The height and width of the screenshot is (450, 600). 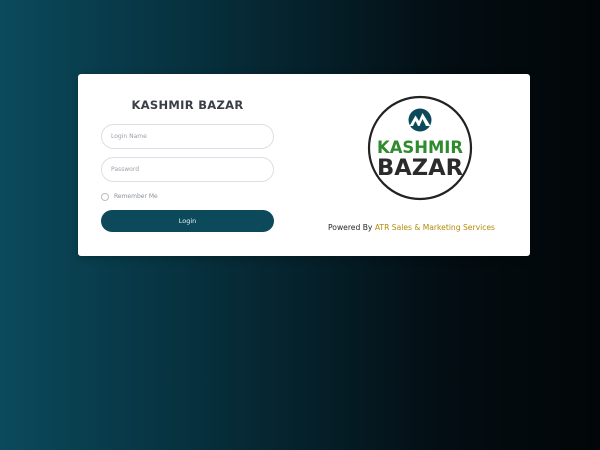 What do you see at coordinates (136, 196) in the screenshot?
I see `remember-me-label: Remember Me` at bounding box center [136, 196].